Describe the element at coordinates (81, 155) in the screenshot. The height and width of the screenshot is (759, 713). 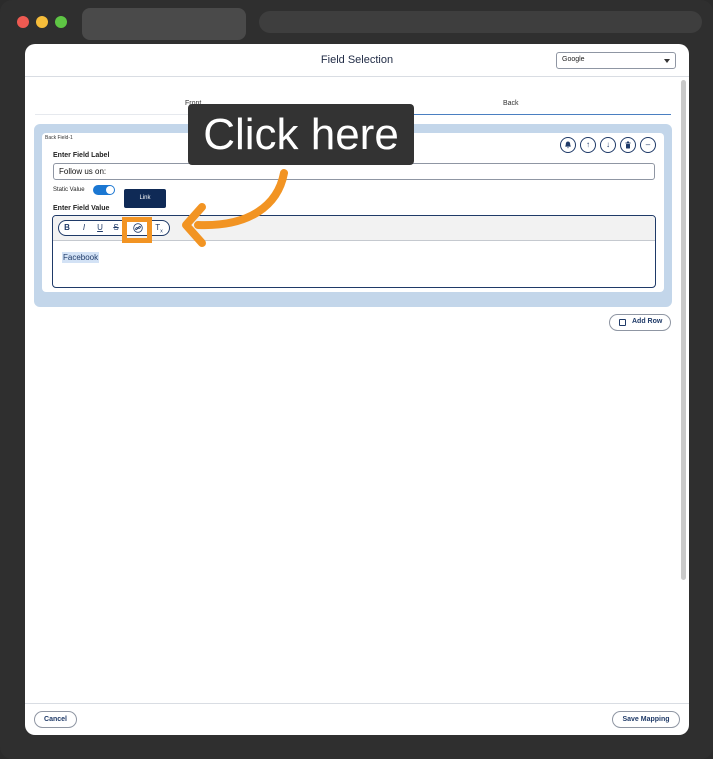
I see `field-label-heading: Enter Field Label` at that location.